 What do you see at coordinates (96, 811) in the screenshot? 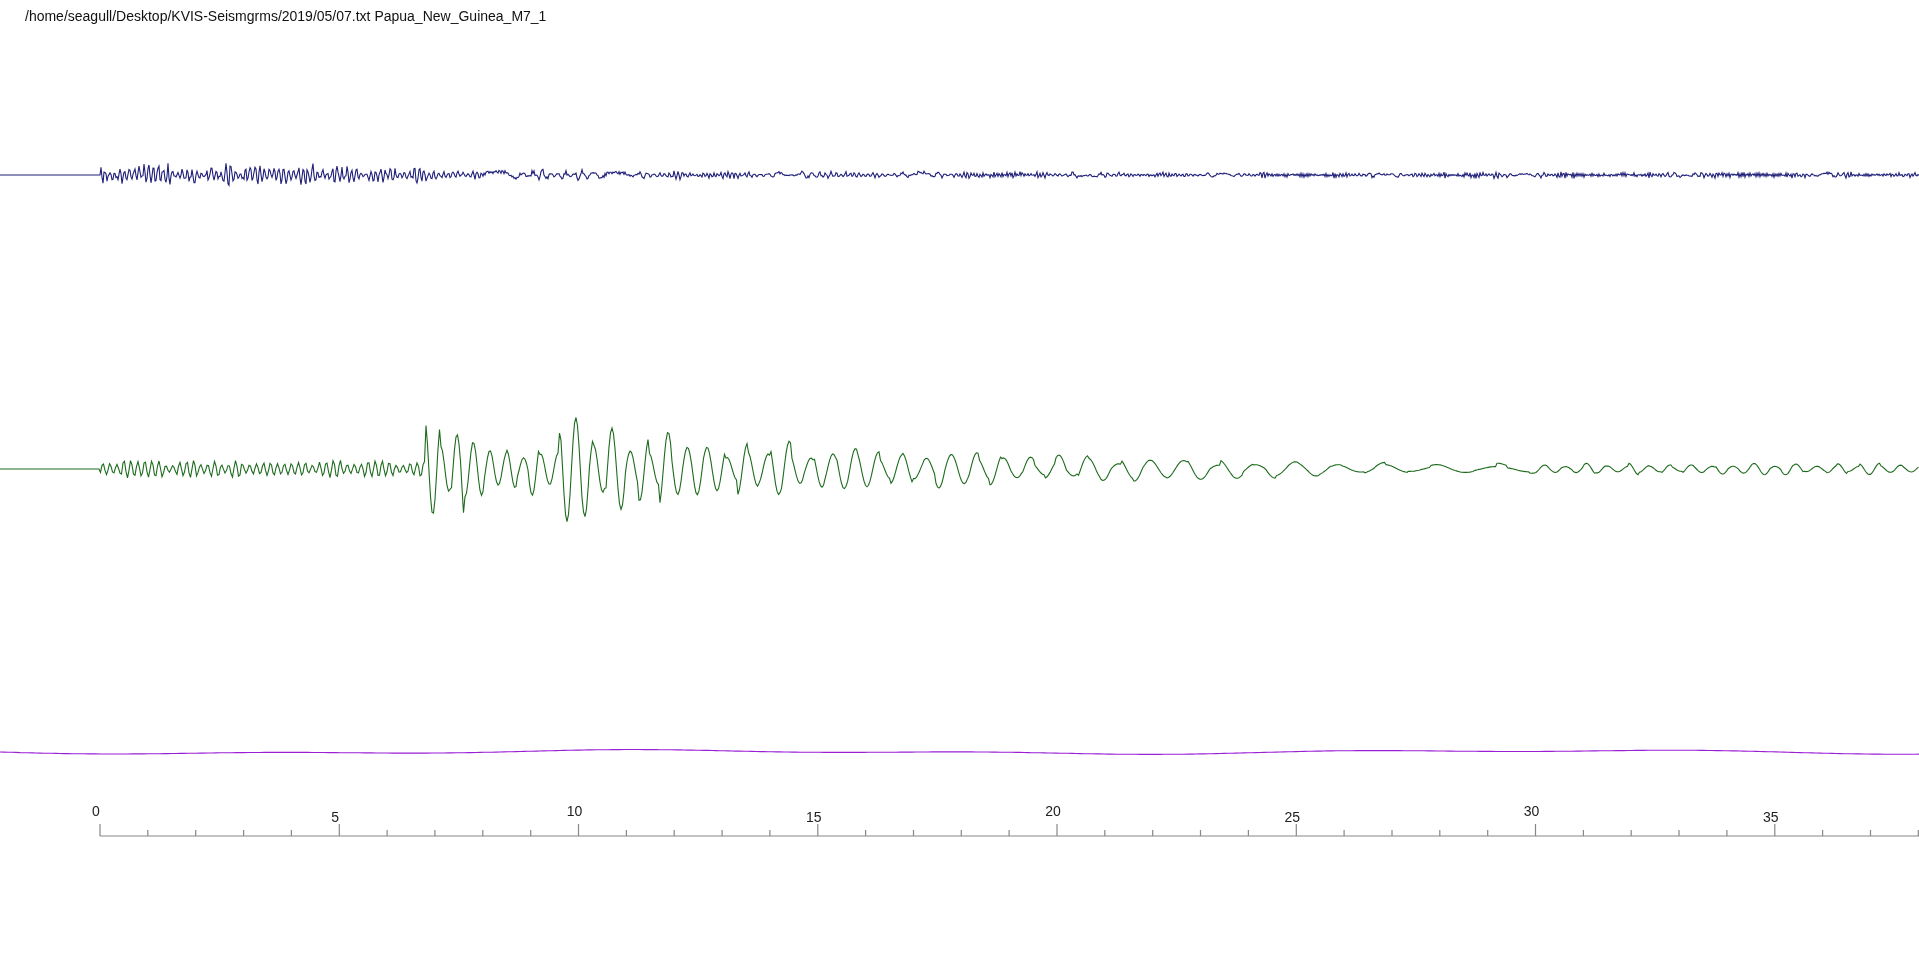
I see `axis-label: 0` at bounding box center [96, 811].